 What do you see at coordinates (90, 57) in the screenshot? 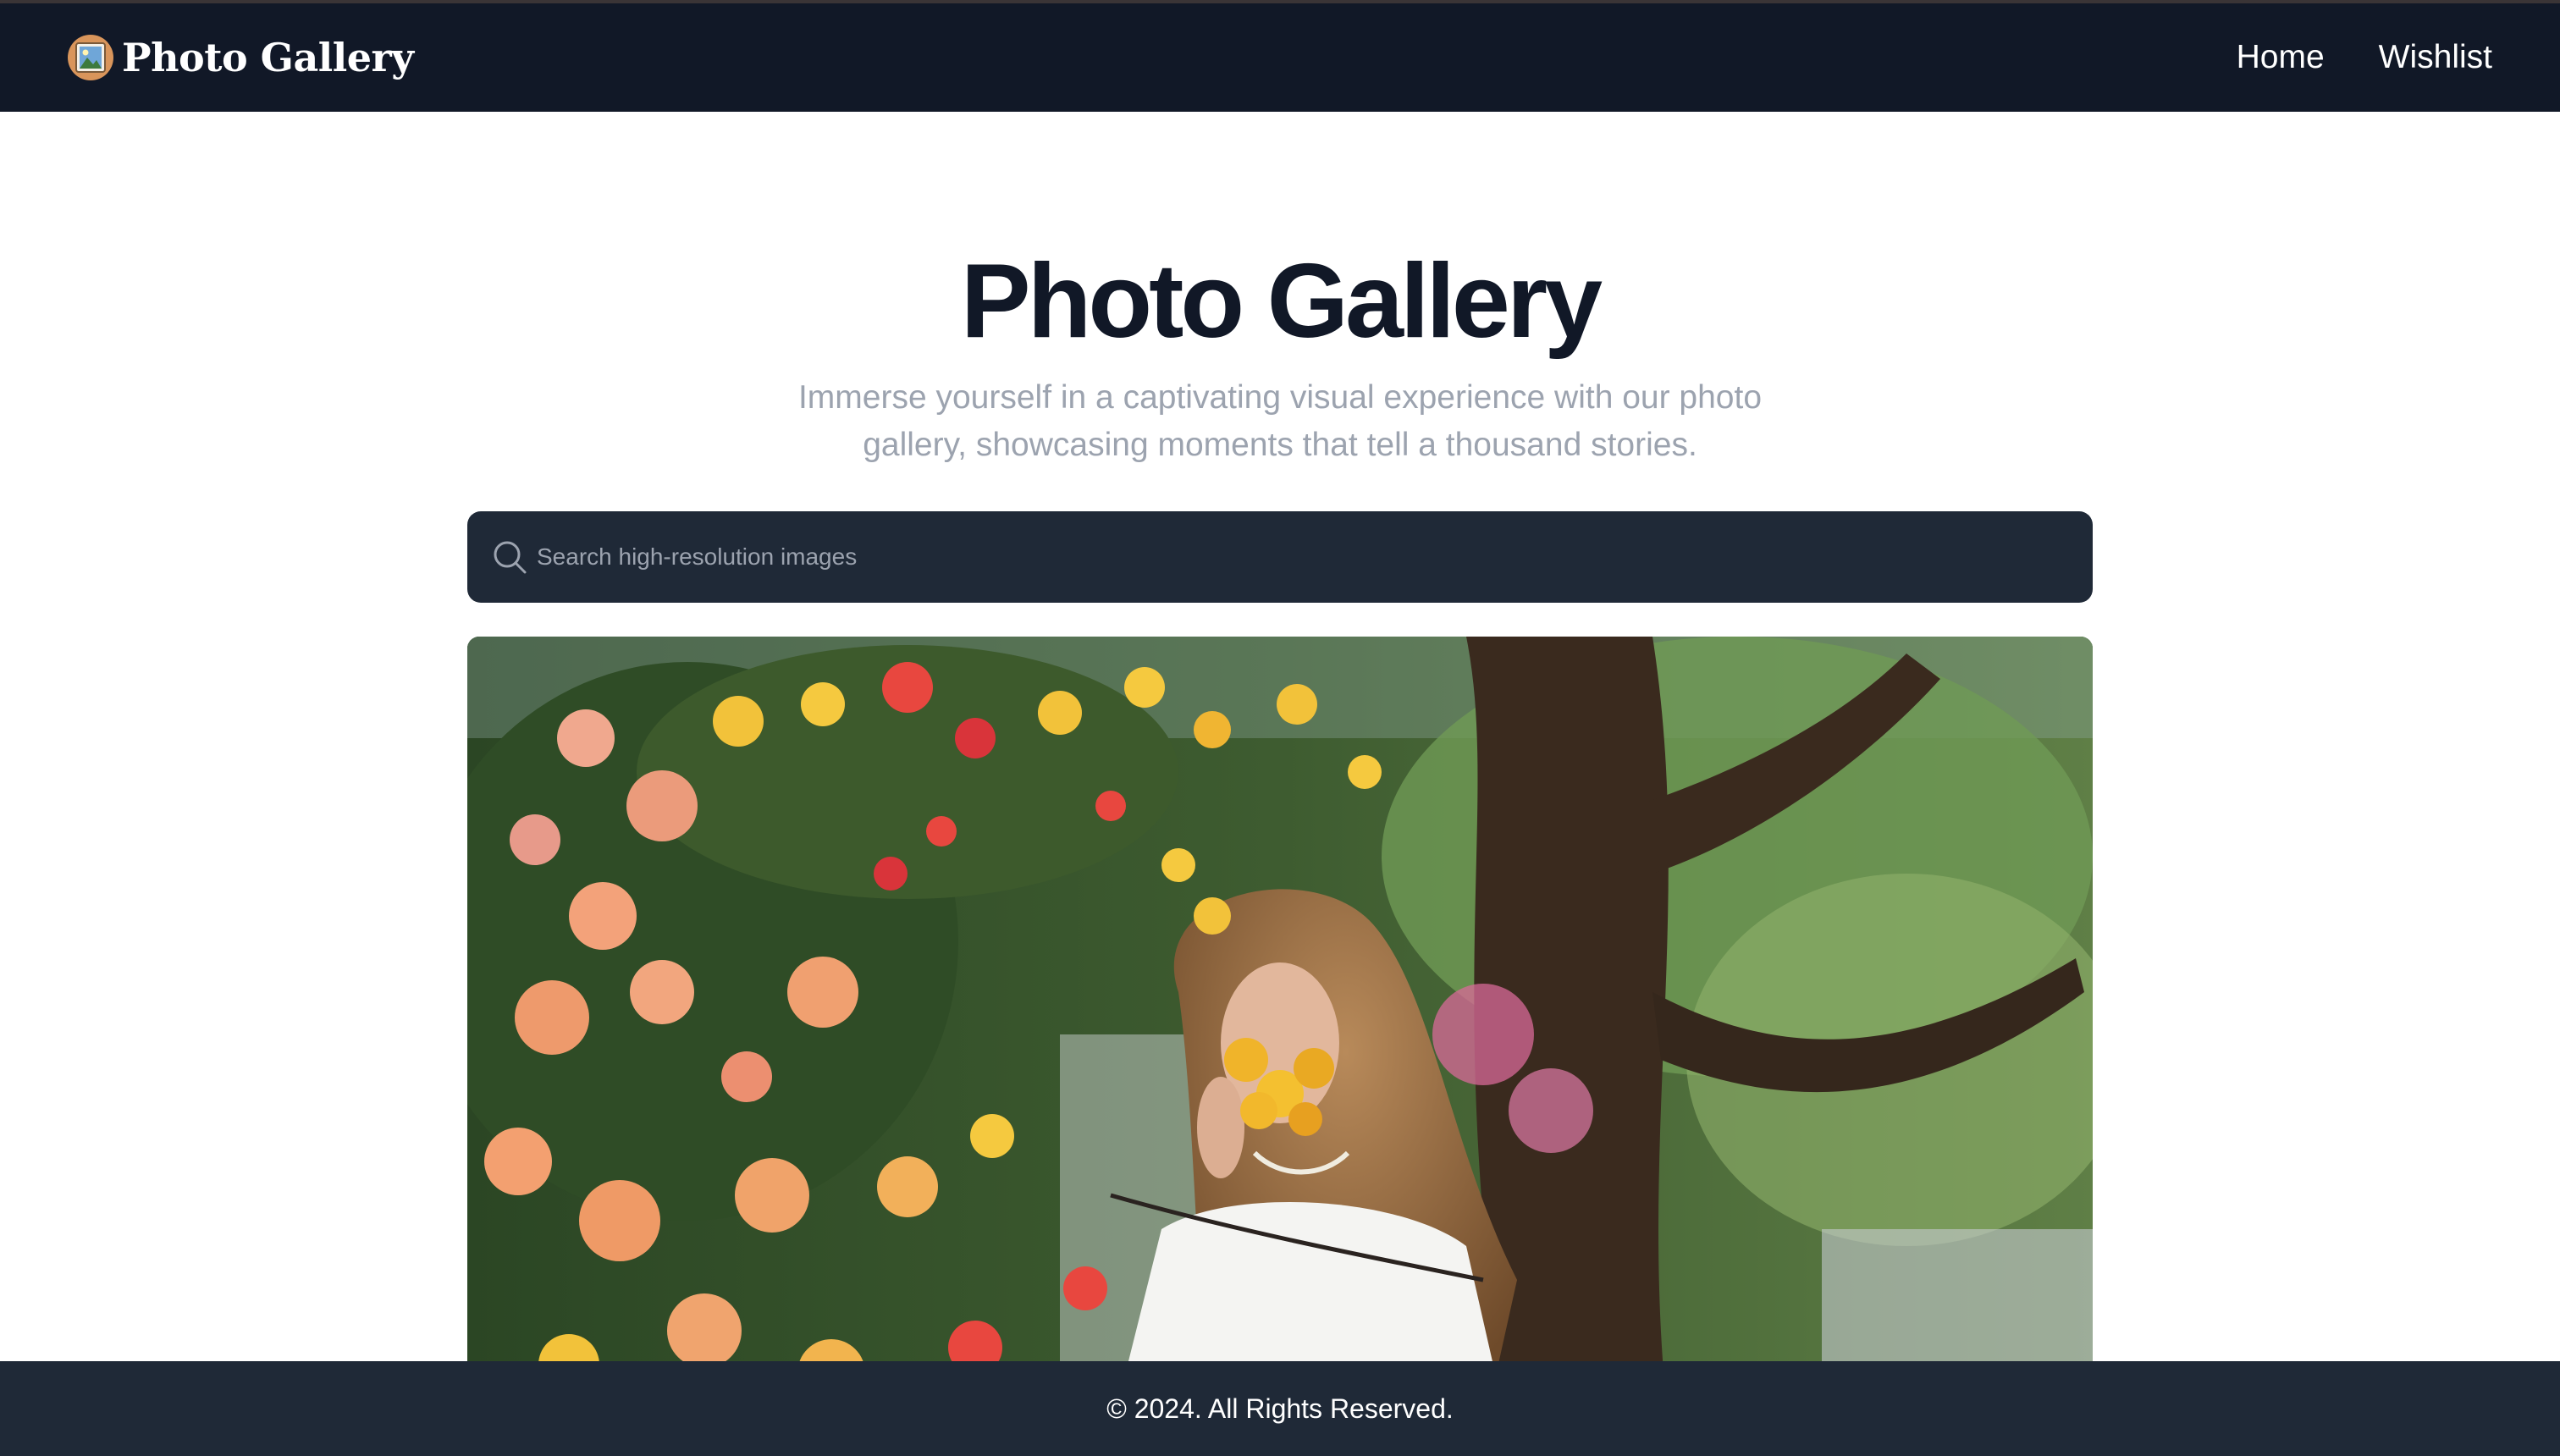
I see `framed-picture-icon` at bounding box center [90, 57].